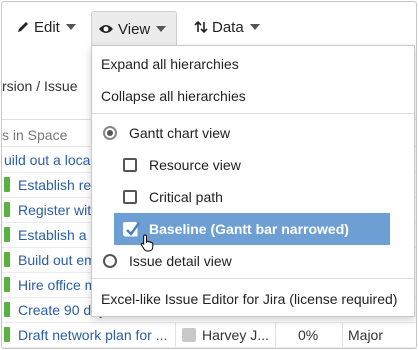 This screenshot has width=418, height=350. I want to click on toolbar: Edit View Data, so click(209, 25).